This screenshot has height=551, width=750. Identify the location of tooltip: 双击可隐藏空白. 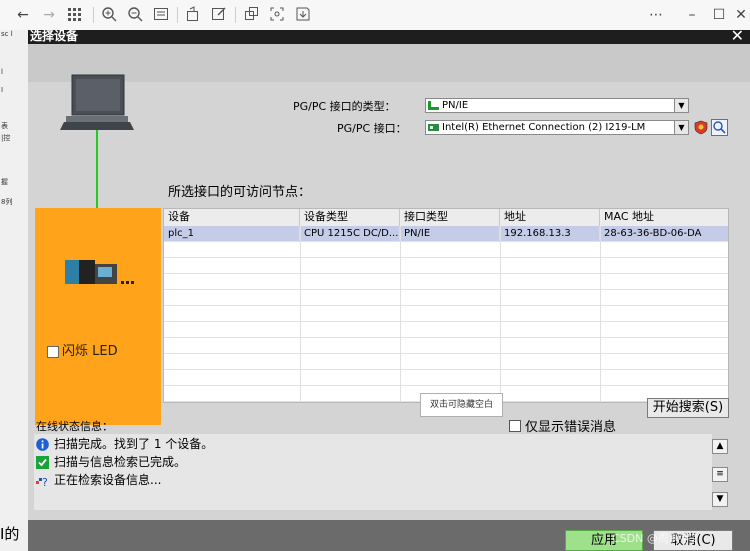
(461, 405).